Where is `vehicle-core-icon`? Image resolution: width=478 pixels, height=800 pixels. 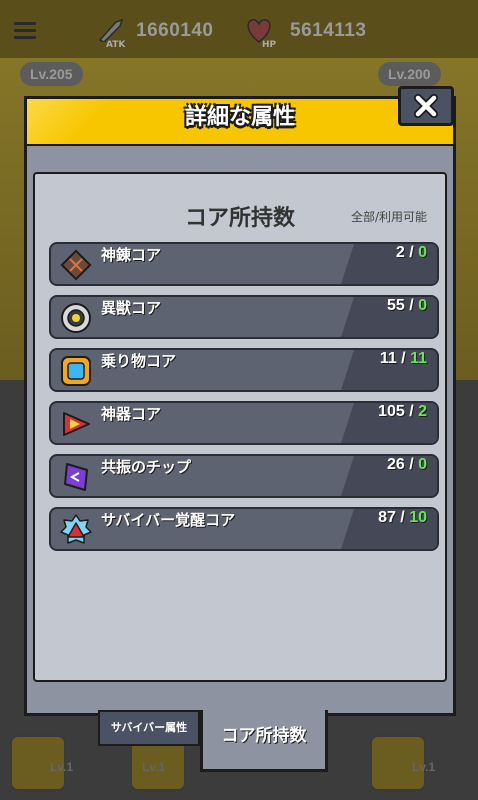
vehicle-core-icon is located at coordinates (76, 371).